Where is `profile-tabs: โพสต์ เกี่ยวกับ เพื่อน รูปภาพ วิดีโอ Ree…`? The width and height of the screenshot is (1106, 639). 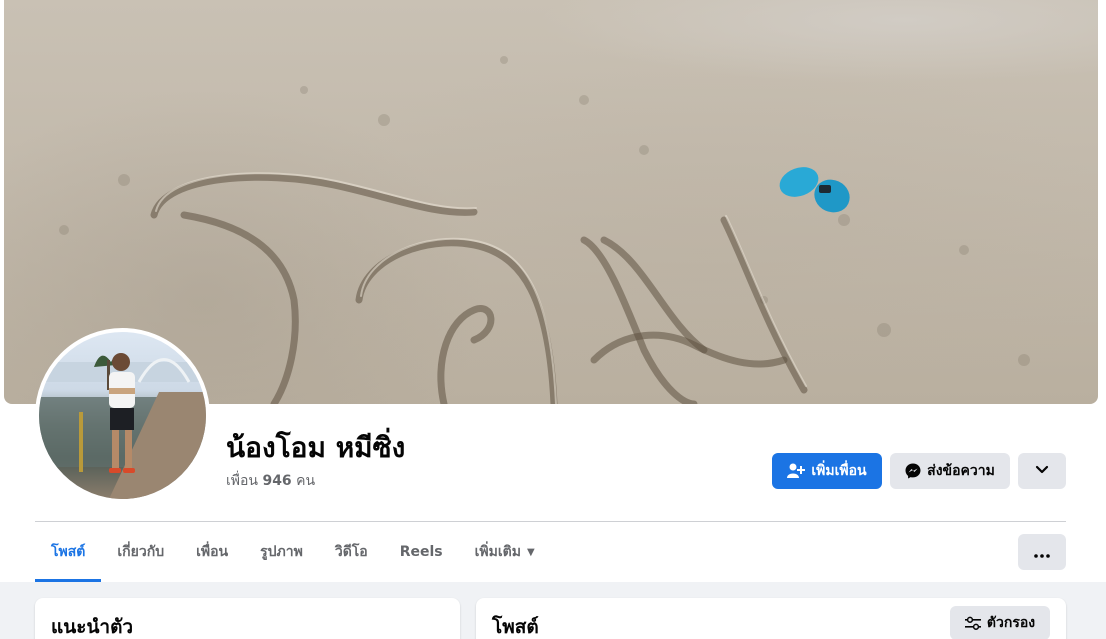
profile-tabs: โพสต์ เกี่ยวกับ เพื่อน รูปภาพ วิดีโอ Ree… is located at coordinates (293, 552).